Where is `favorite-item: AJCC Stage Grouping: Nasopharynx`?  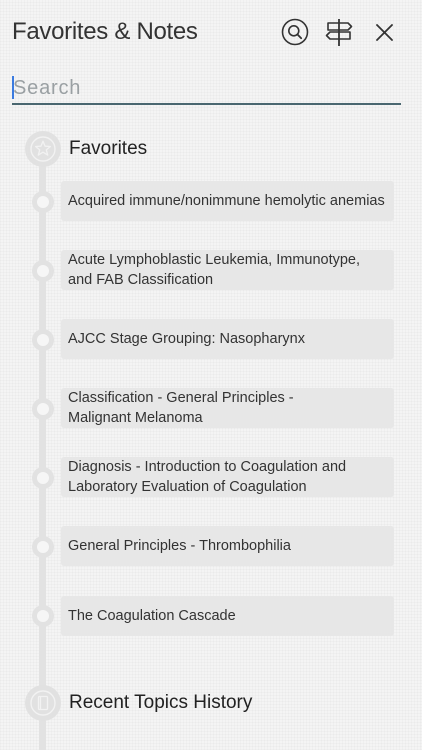 favorite-item: AJCC Stage Grouping: Nasopharynx is located at coordinates (227, 339).